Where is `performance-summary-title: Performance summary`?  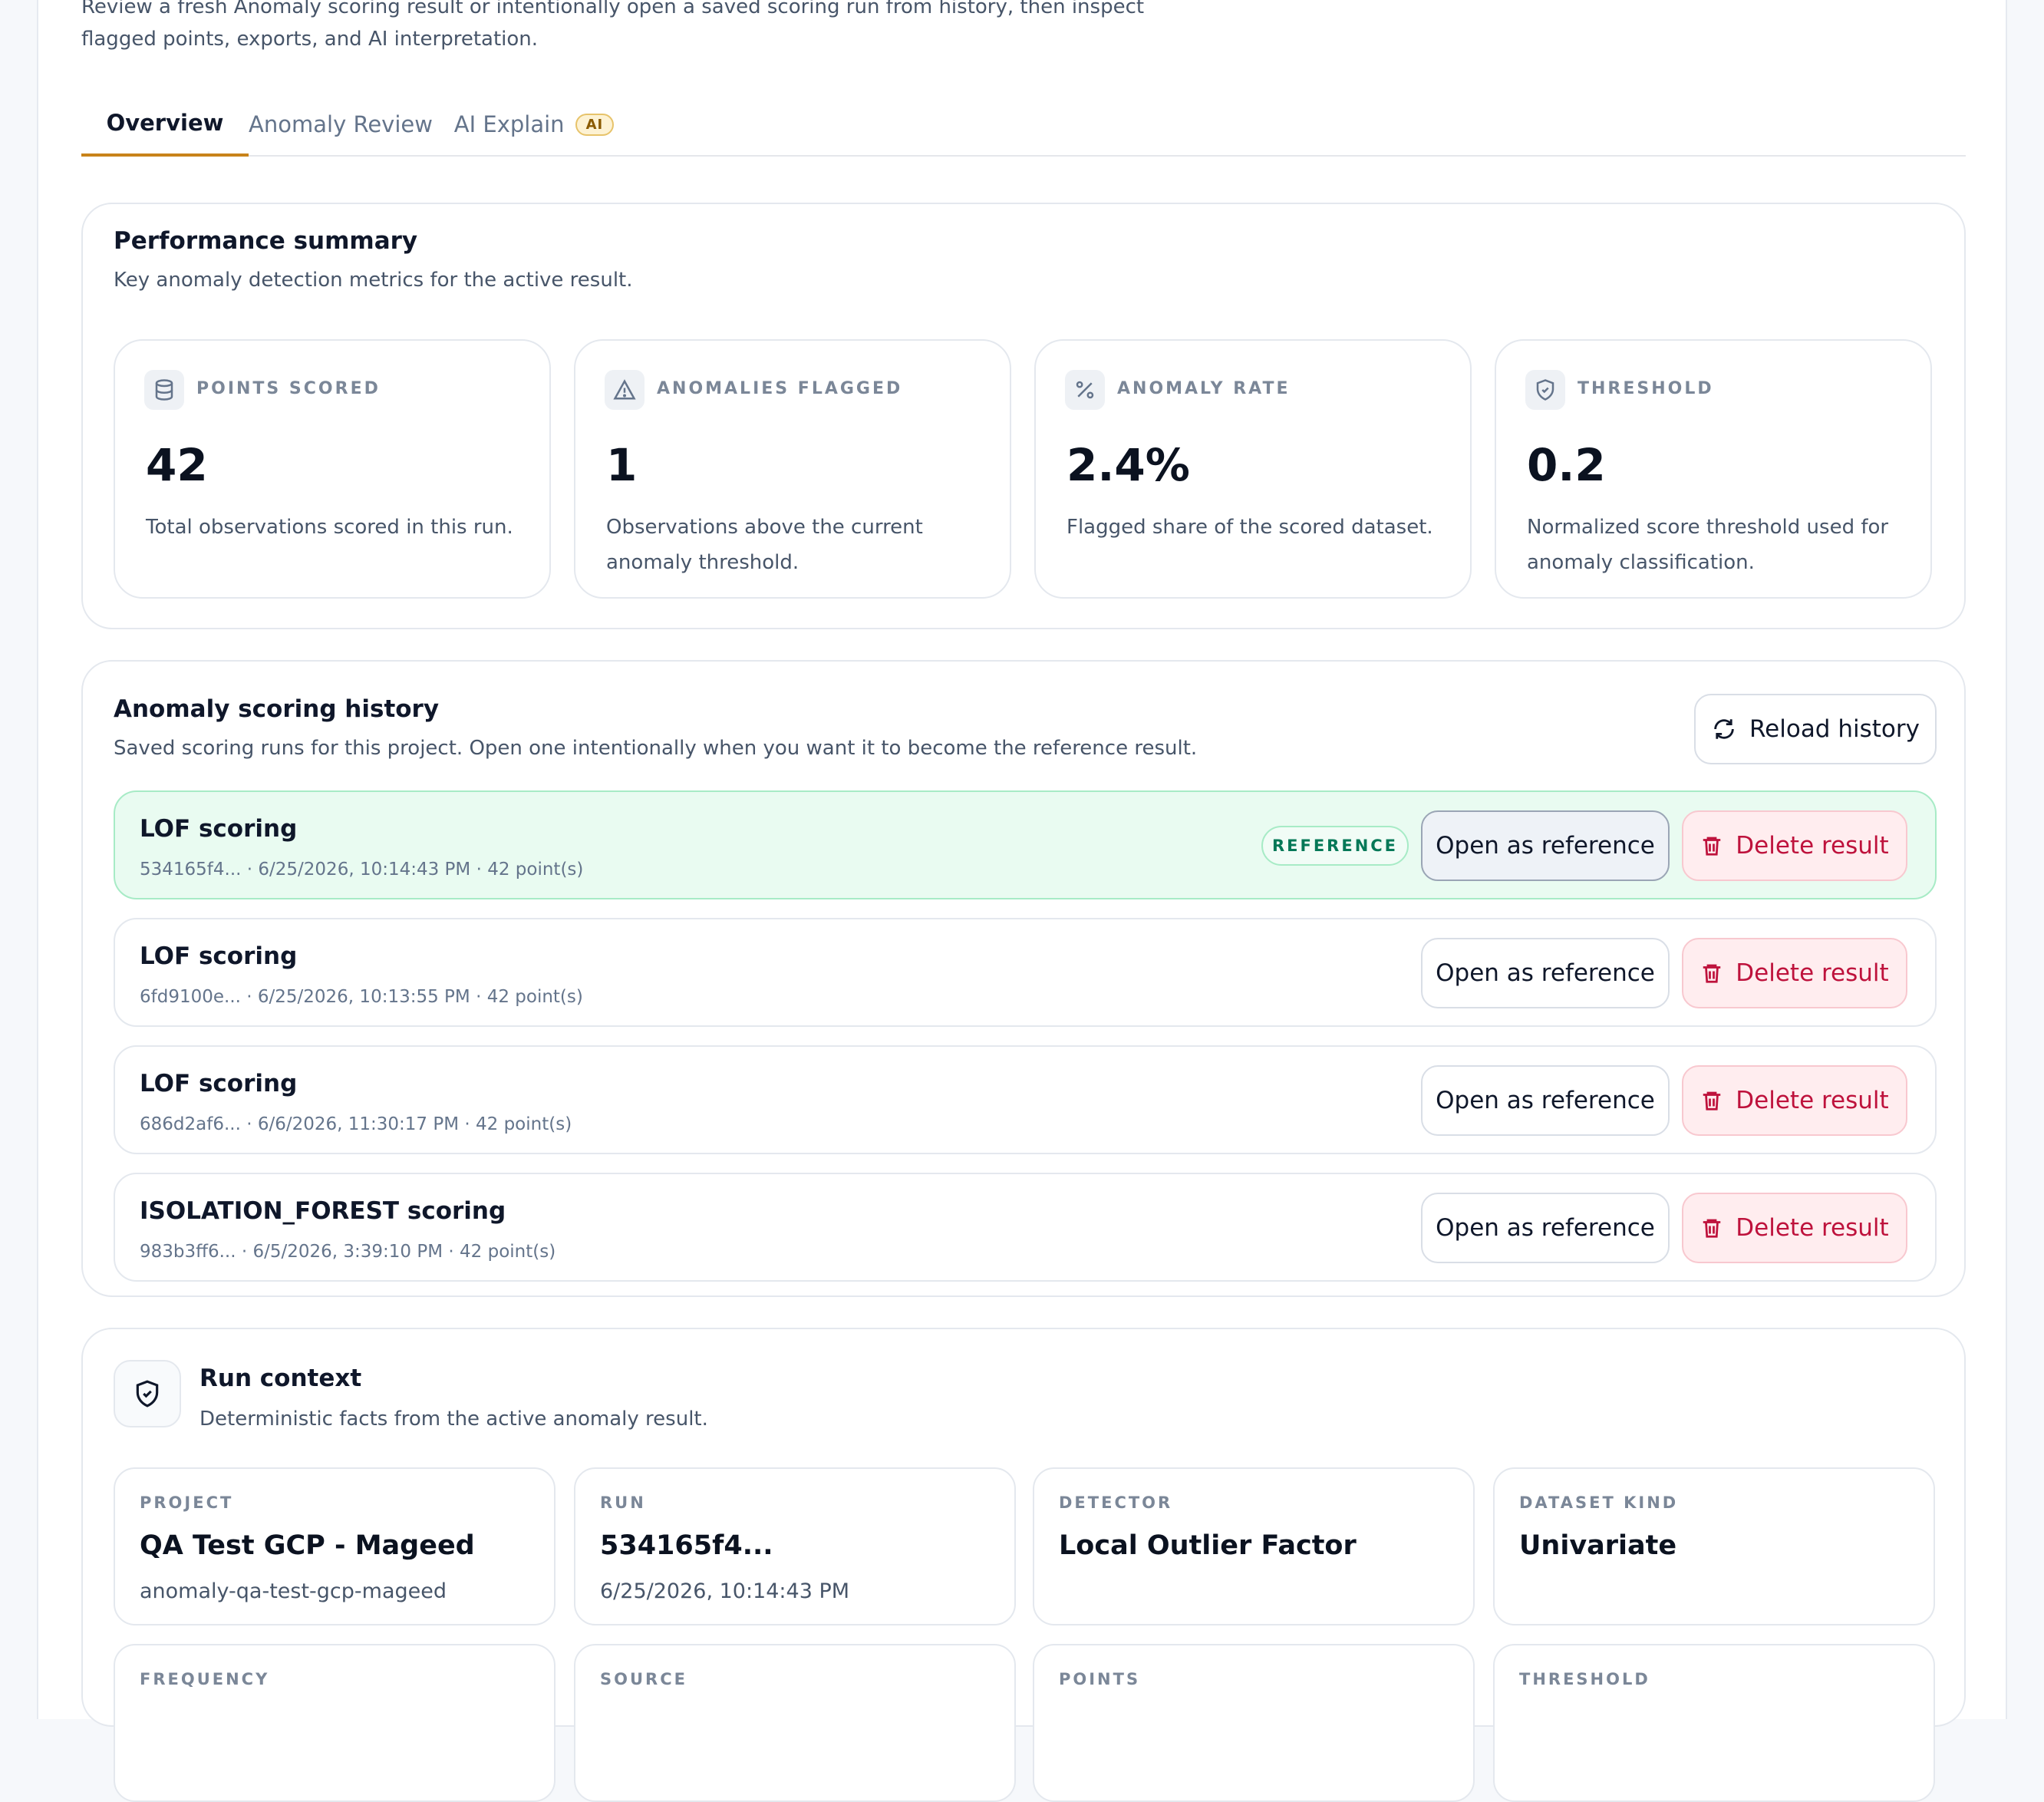
performance-summary-title: Performance summary is located at coordinates (266, 241).